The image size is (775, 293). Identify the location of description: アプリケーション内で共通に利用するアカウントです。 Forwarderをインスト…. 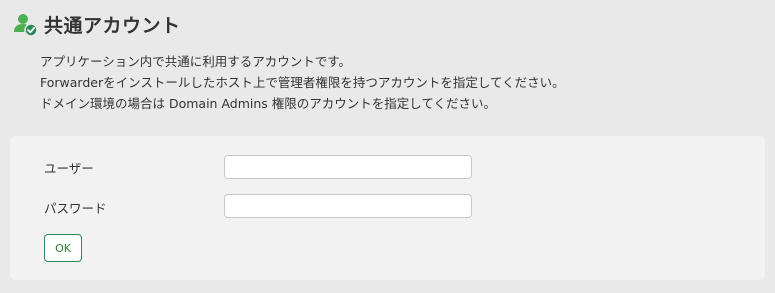
(302, 82).